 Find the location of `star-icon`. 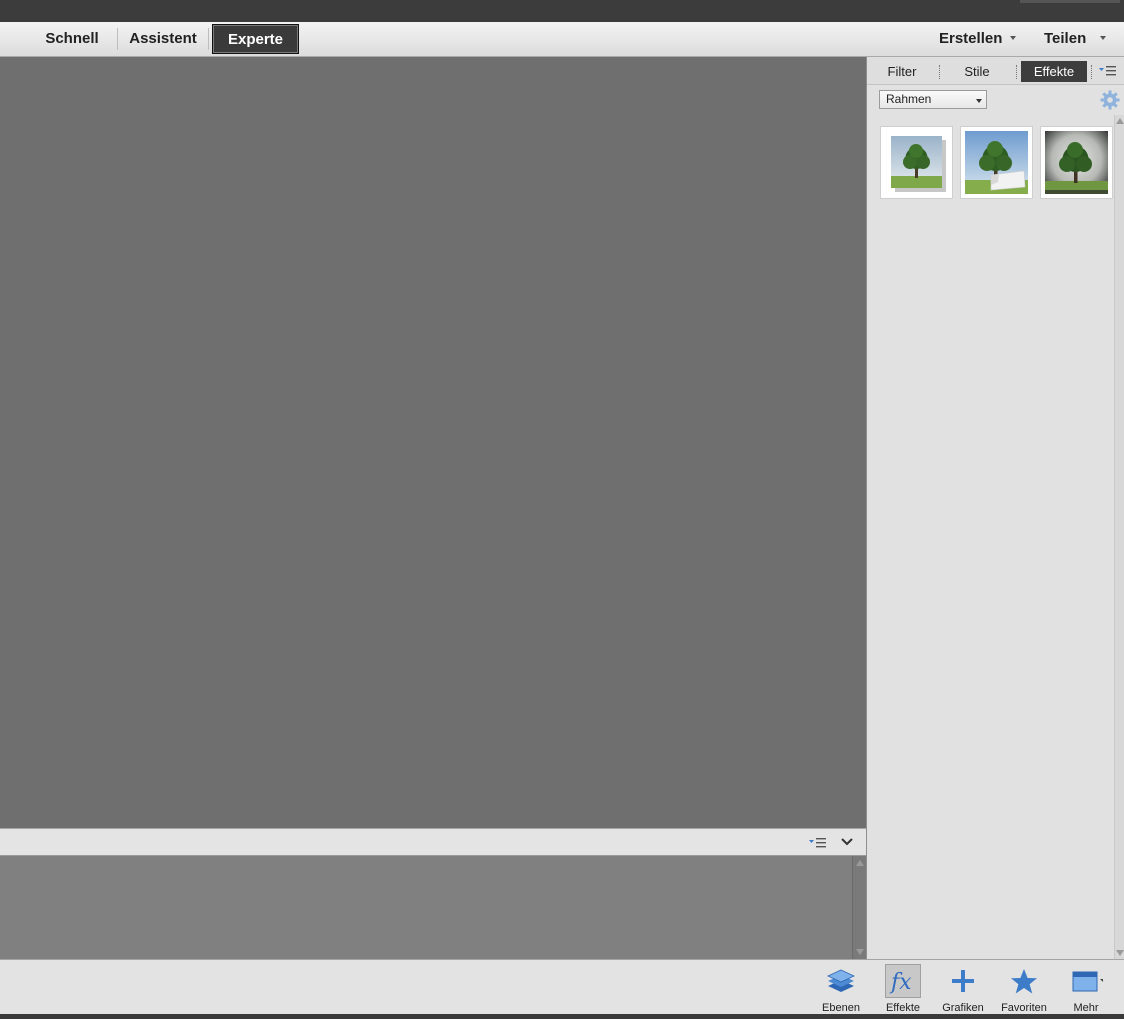

star-icon is located at coordinates (1024, 980).